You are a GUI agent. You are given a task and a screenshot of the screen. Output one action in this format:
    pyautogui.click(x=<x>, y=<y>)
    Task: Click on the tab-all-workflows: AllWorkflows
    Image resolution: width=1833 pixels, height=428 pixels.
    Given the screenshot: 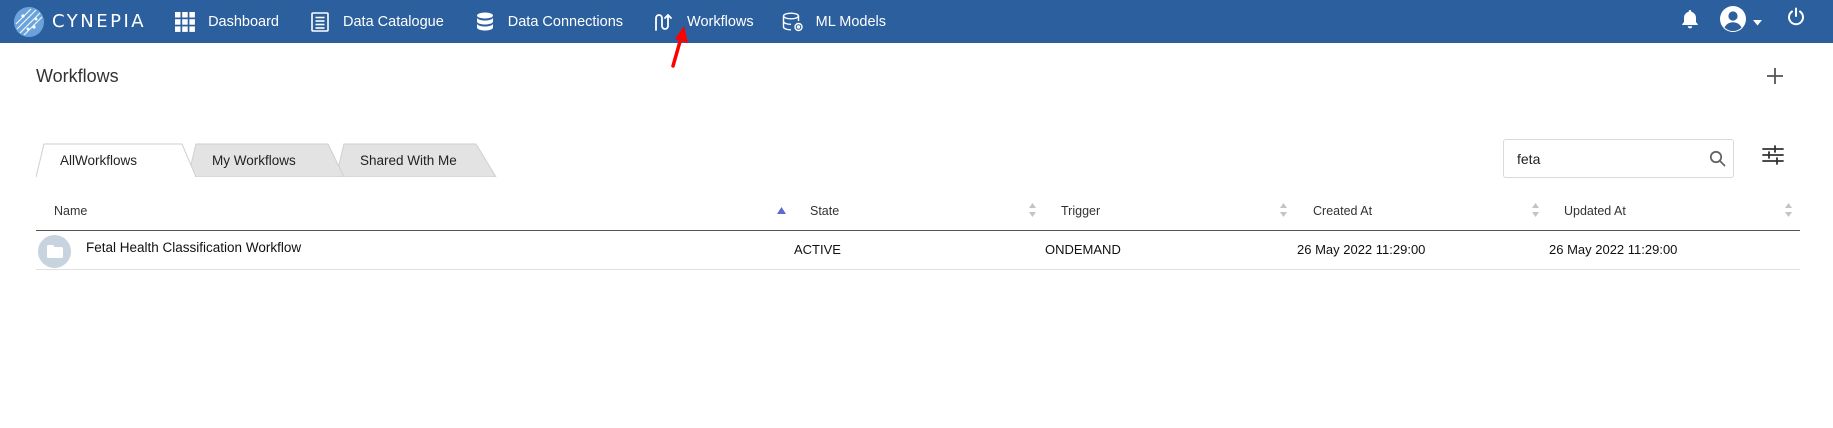 What is the action you would take?
    pyautogui.click(x=117, y=160)
    